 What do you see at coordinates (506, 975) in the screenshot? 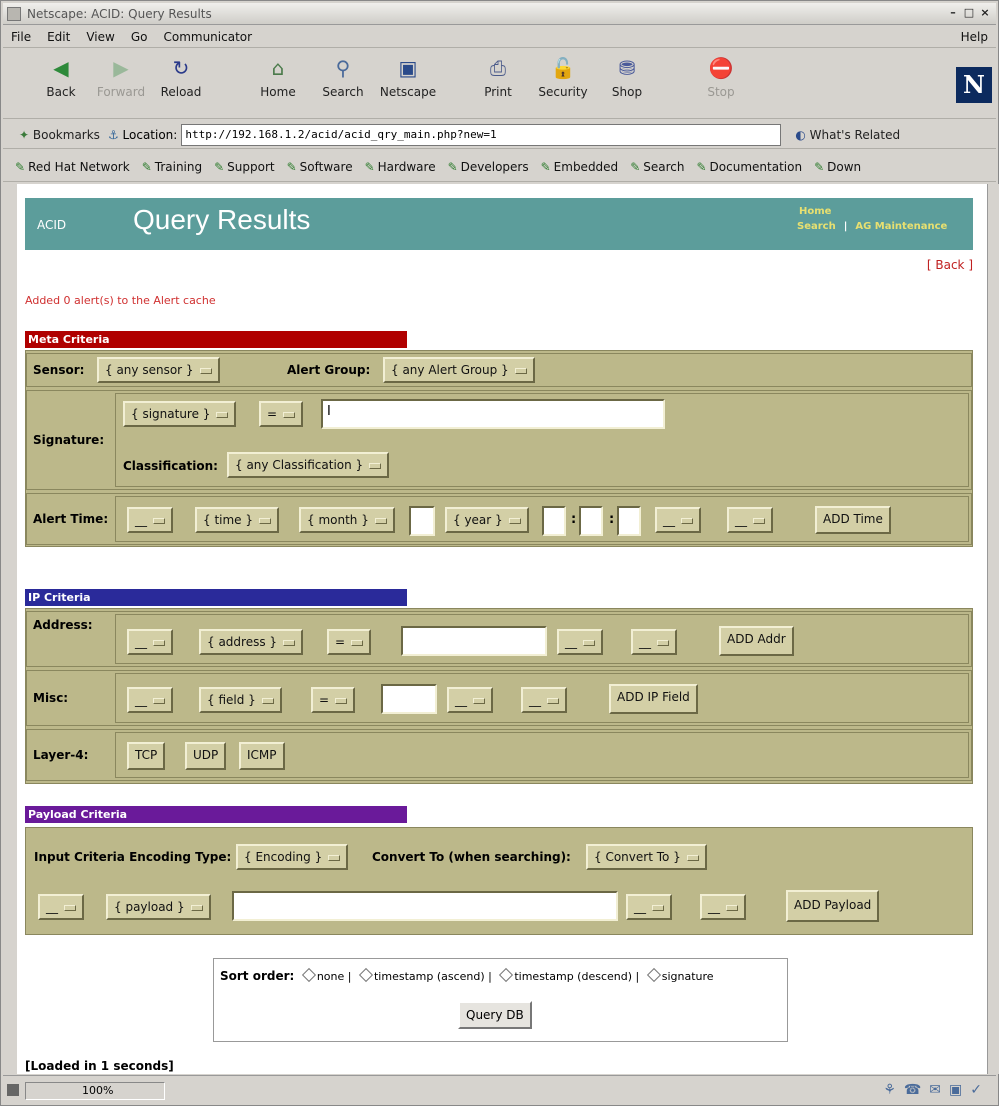
I see `sort-timestamp-descend-radio` at bounding box center [506, 975].